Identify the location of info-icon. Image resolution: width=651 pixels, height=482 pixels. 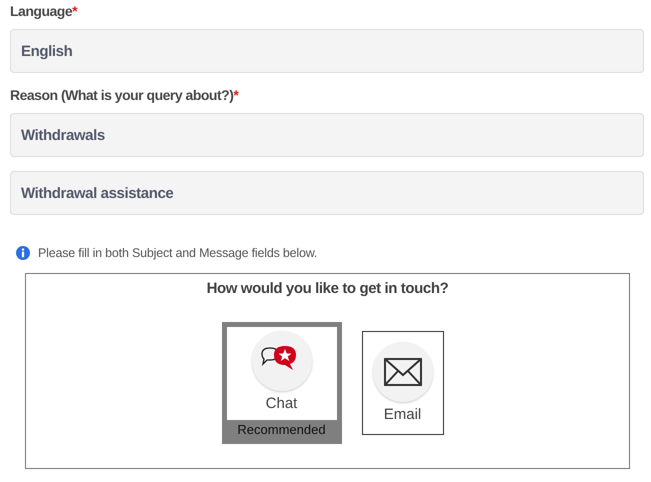
(23, 253).